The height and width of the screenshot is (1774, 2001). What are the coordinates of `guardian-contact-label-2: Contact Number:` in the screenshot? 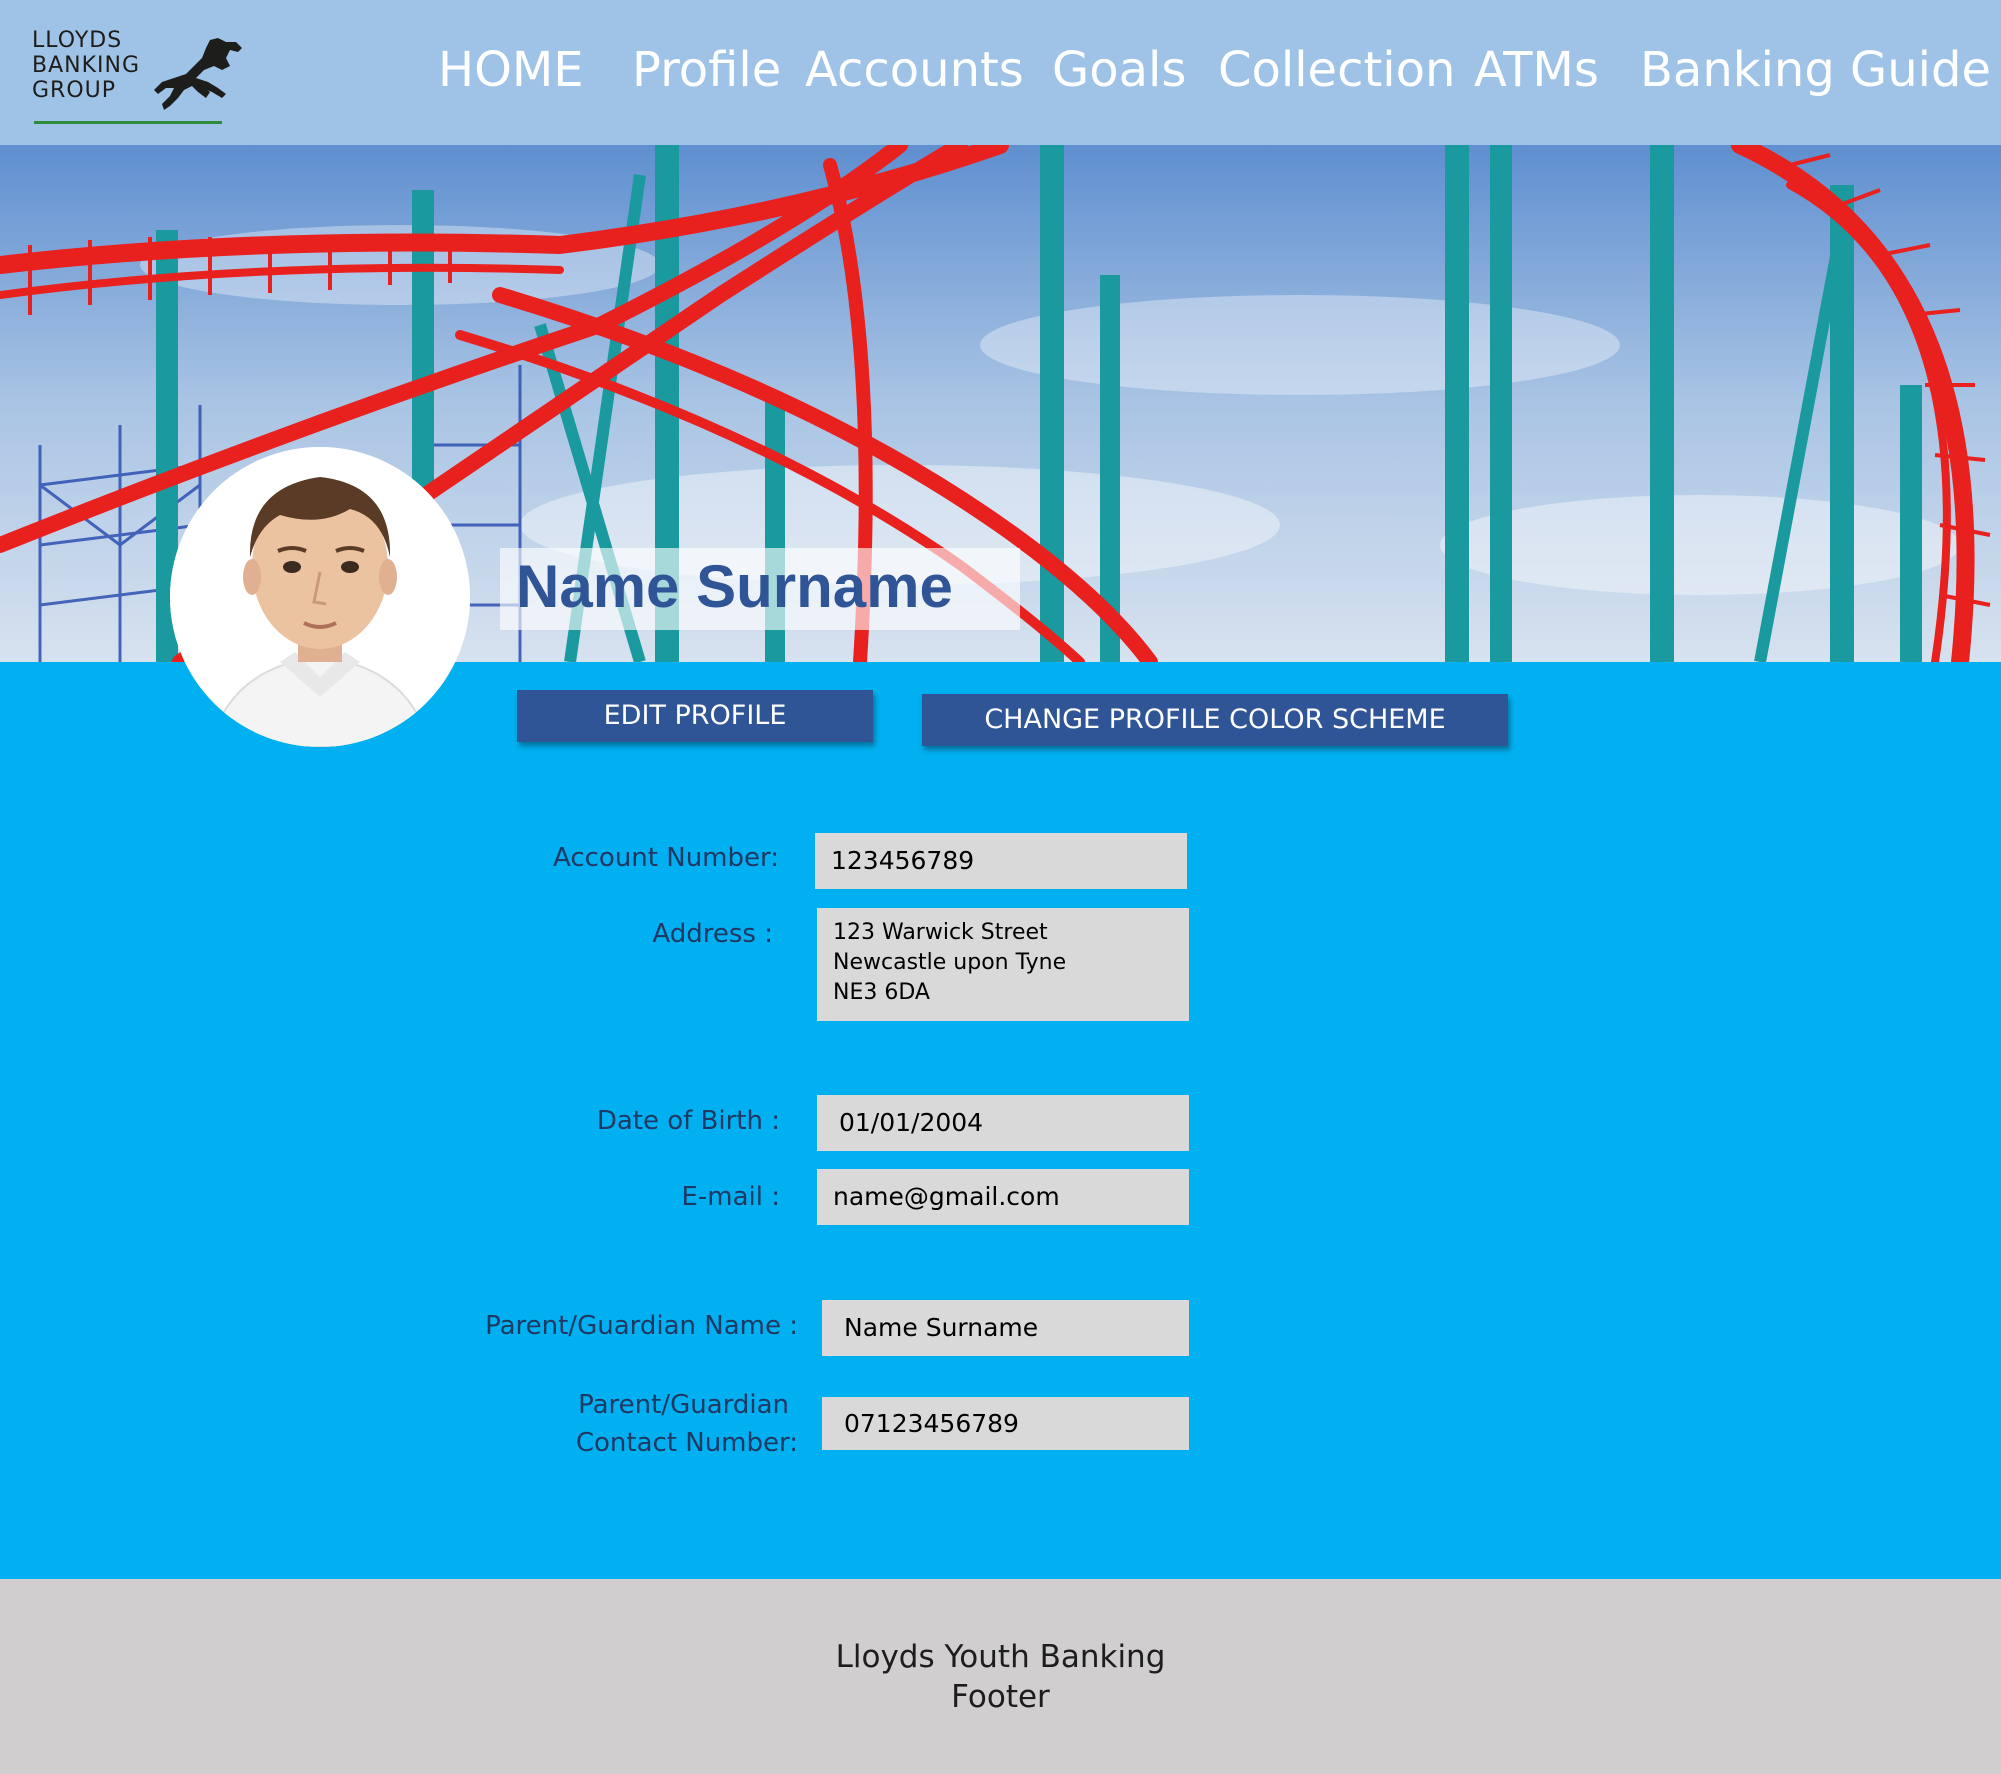 It's located at (687, 1443).